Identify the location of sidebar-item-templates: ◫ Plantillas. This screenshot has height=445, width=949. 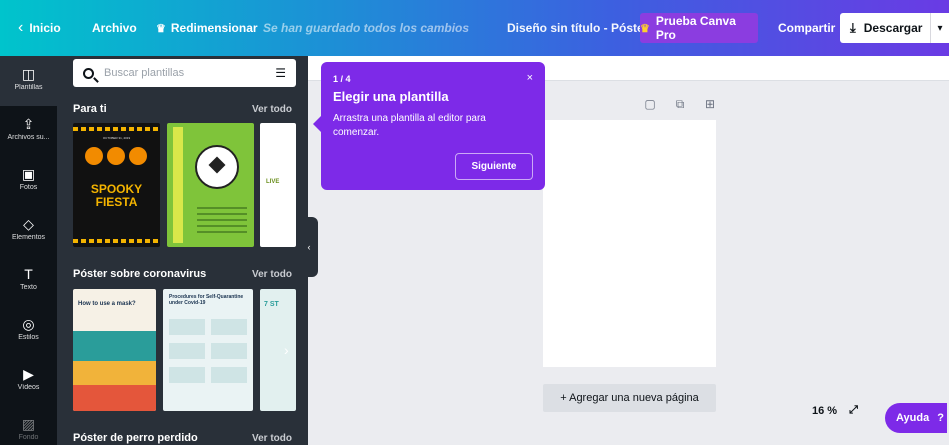
(28, 81).